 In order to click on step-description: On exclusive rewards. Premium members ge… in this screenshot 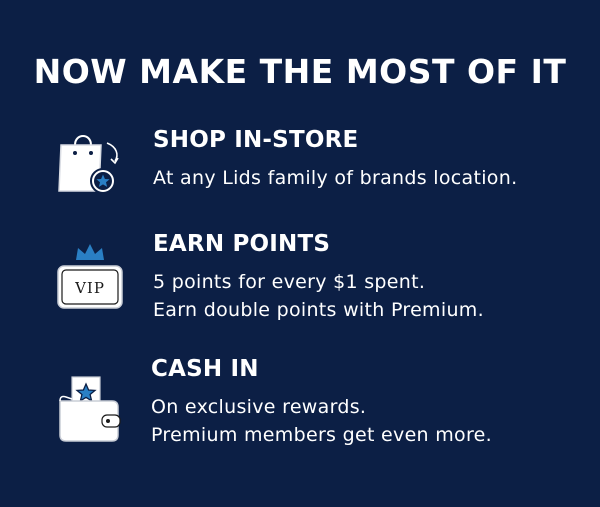, I will do `click(321, 421)`.